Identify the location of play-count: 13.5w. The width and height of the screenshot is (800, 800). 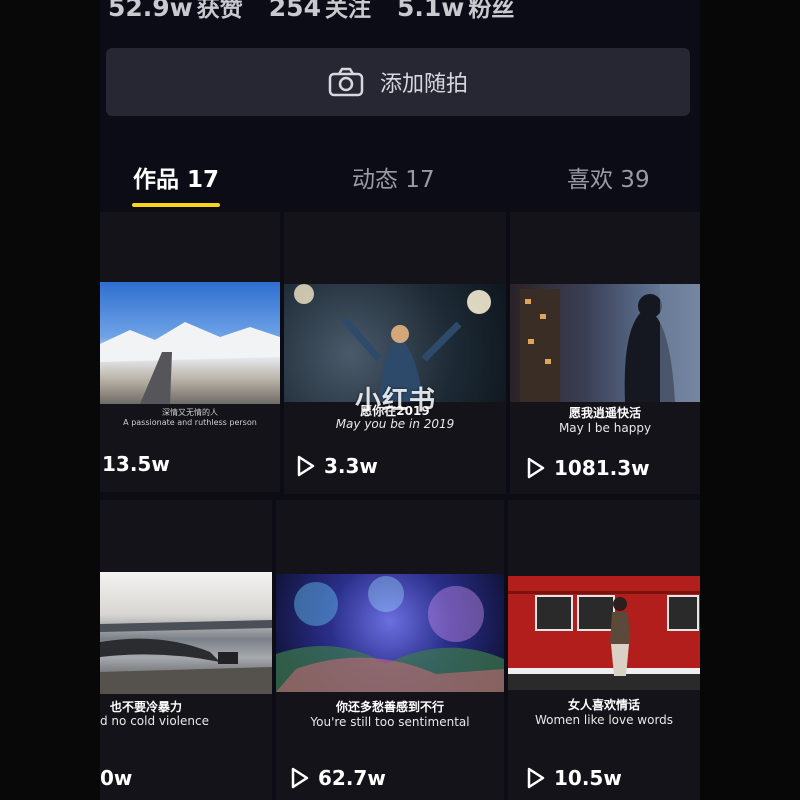
(136, 464).